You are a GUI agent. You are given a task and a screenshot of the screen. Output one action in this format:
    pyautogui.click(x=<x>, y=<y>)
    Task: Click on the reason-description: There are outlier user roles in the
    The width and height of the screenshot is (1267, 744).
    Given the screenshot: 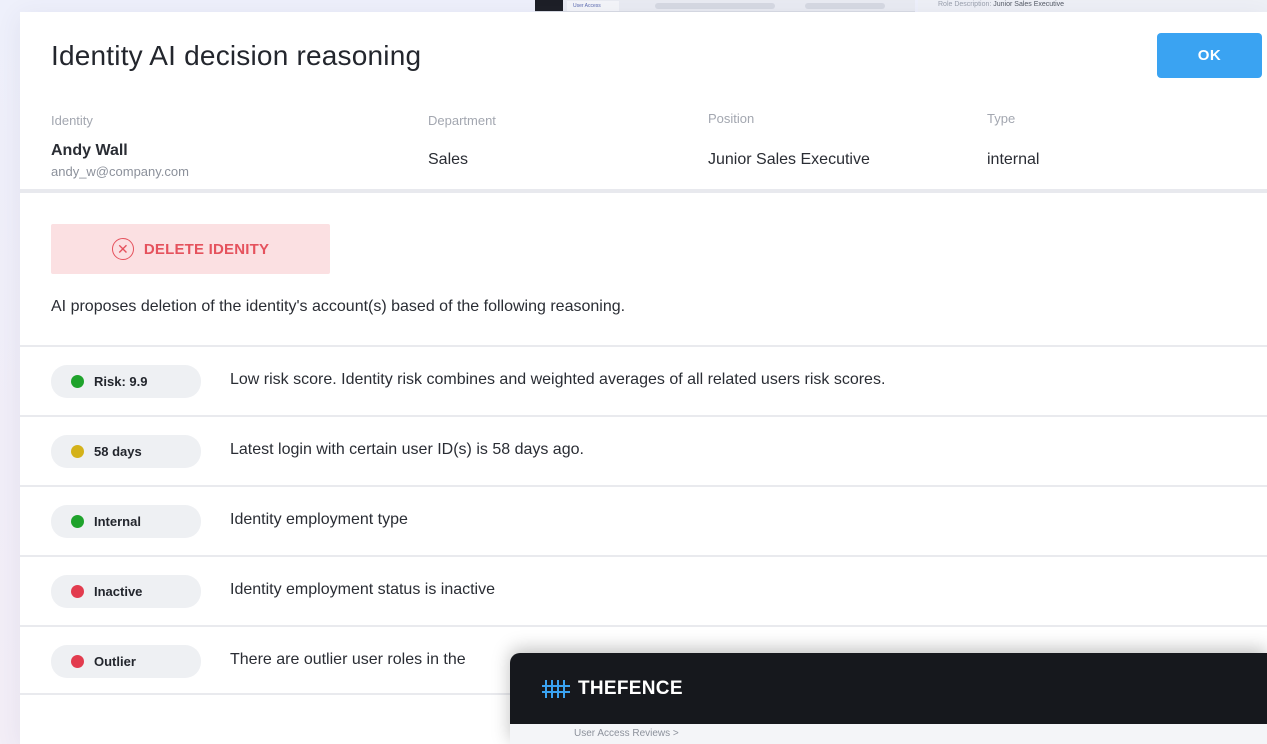 What is the action you would take?
    pyautogui.click(x=348, y=659)
    